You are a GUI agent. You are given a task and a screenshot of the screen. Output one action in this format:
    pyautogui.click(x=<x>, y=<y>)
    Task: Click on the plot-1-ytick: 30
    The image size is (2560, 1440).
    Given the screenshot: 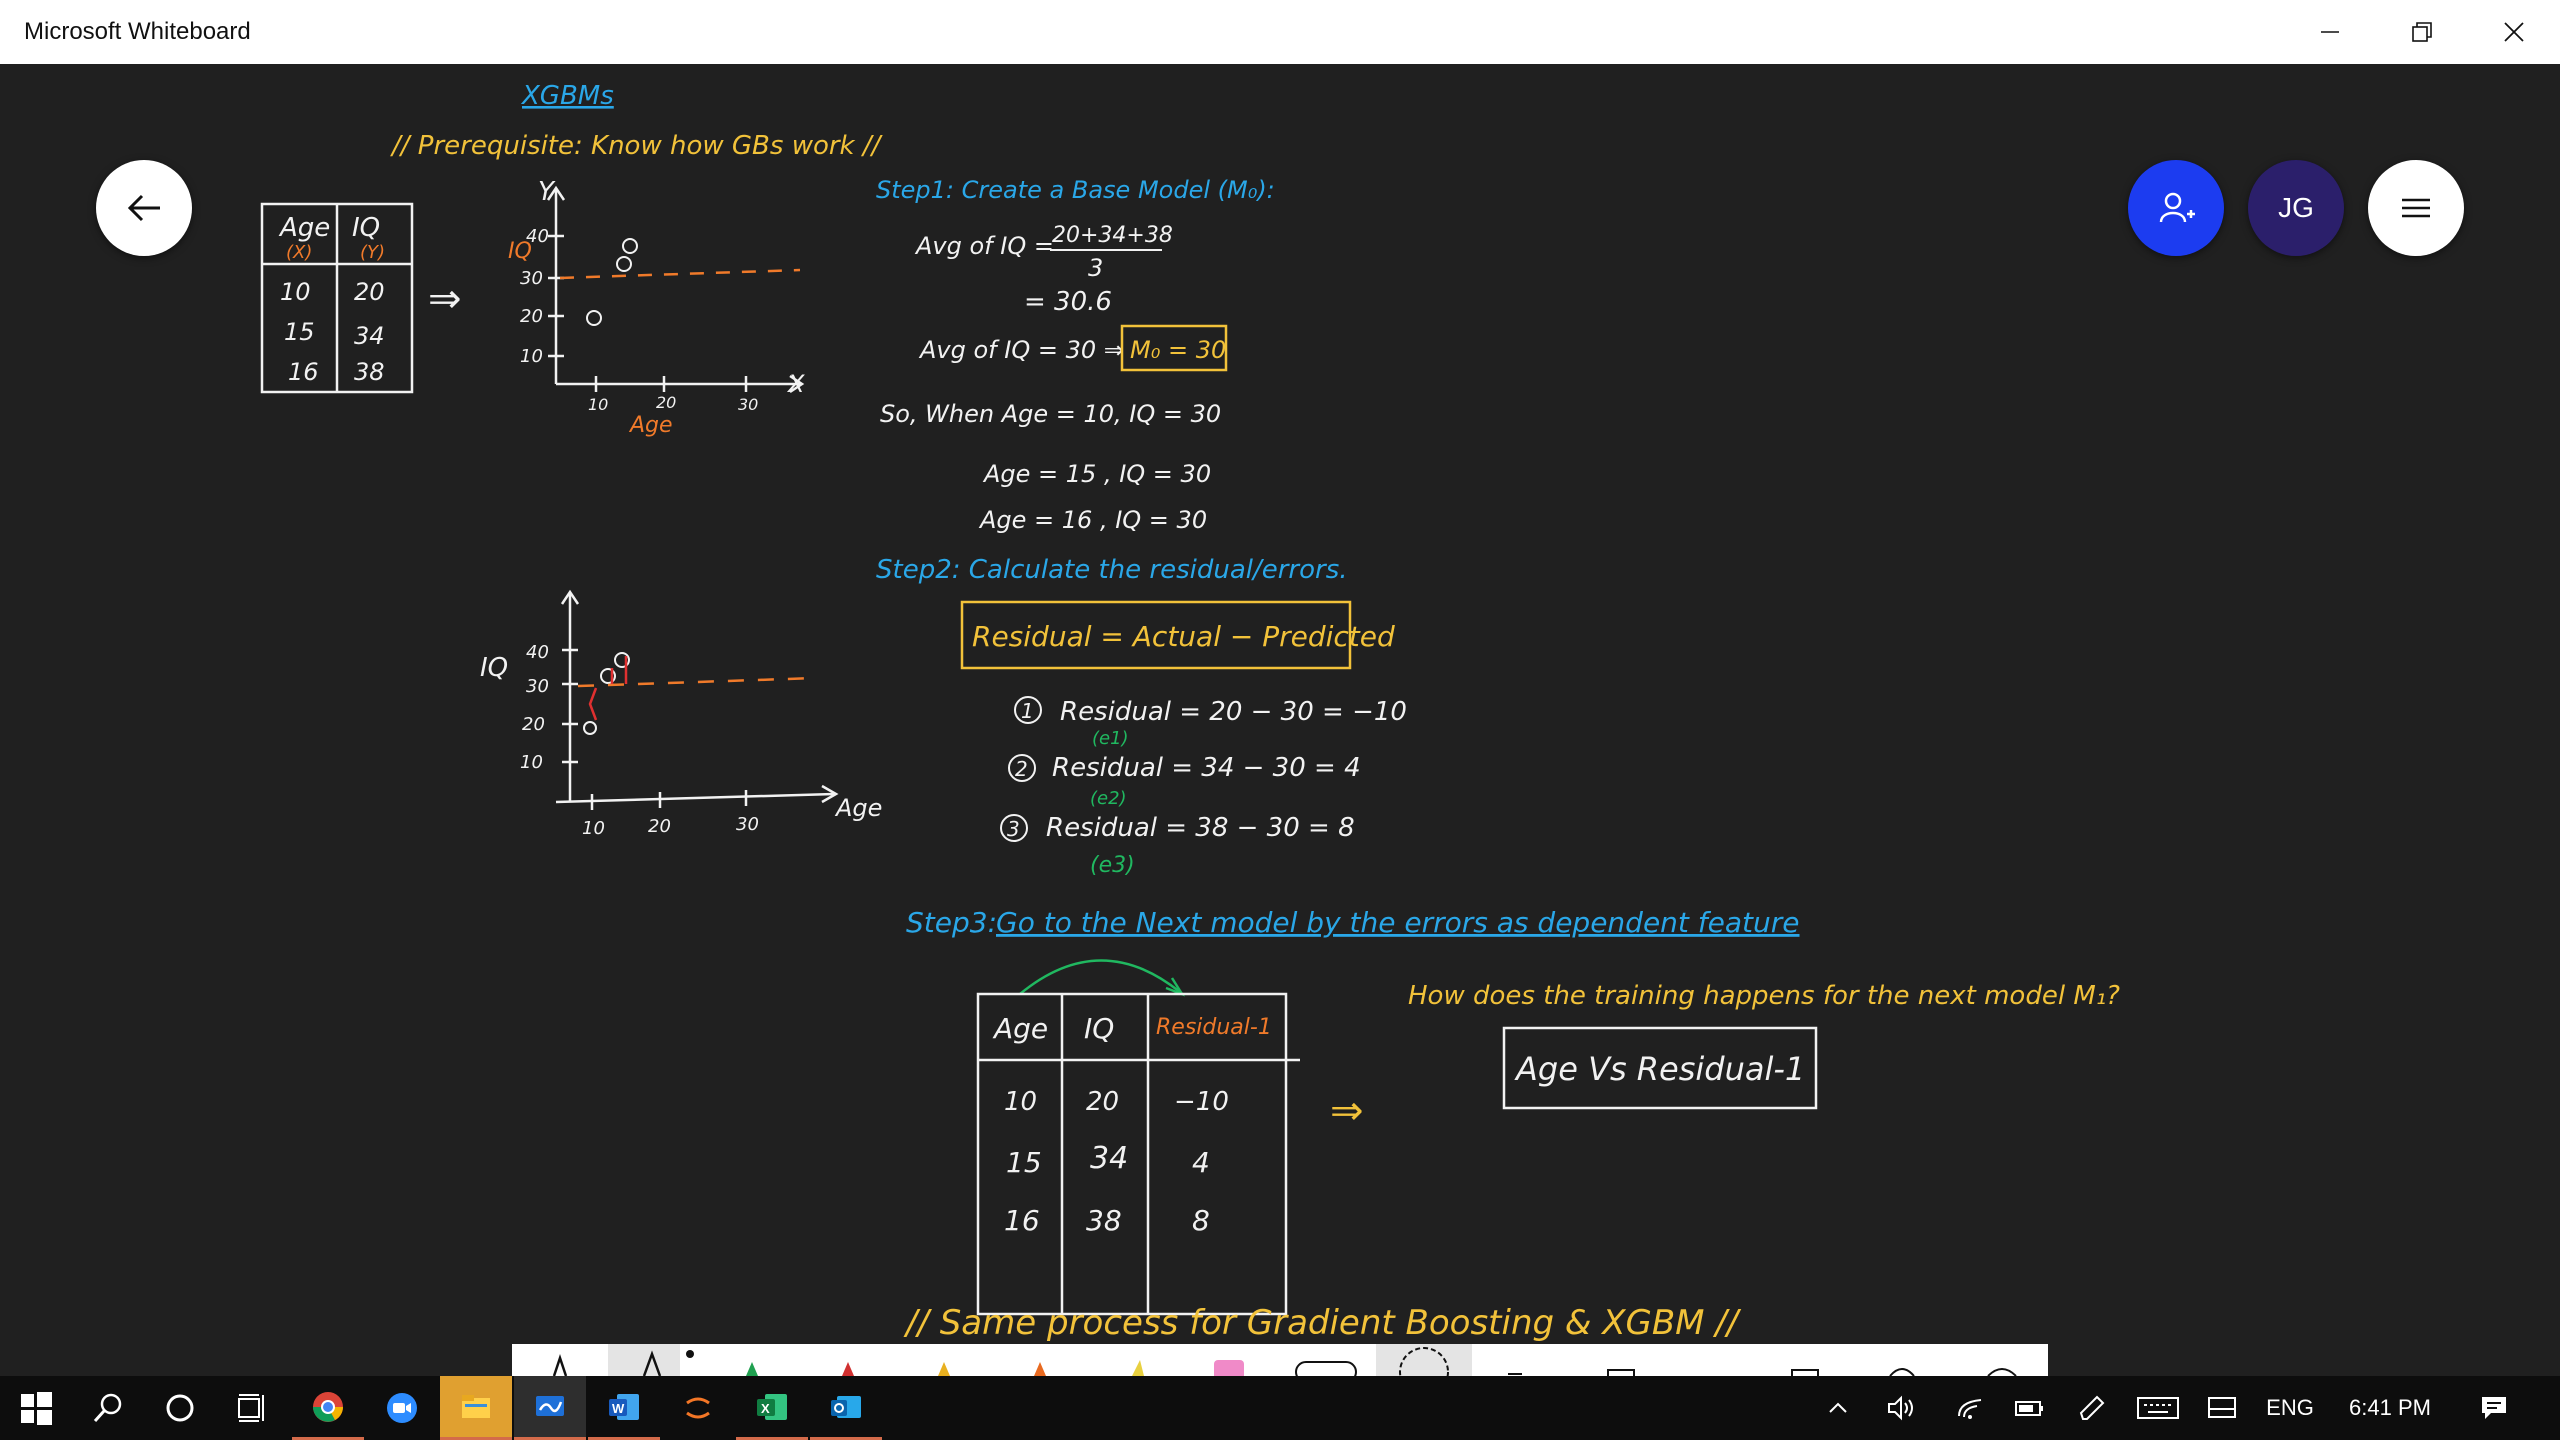 What is the action you would take?
    pyautogui.click(x=531, y=278)
    